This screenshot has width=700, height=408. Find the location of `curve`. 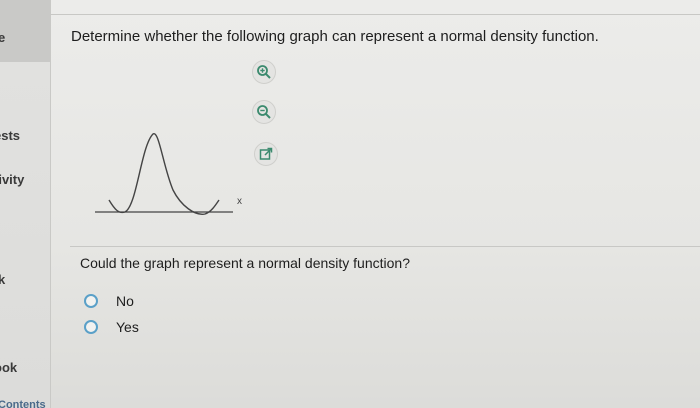

curve is located at coordinates (164, 174).